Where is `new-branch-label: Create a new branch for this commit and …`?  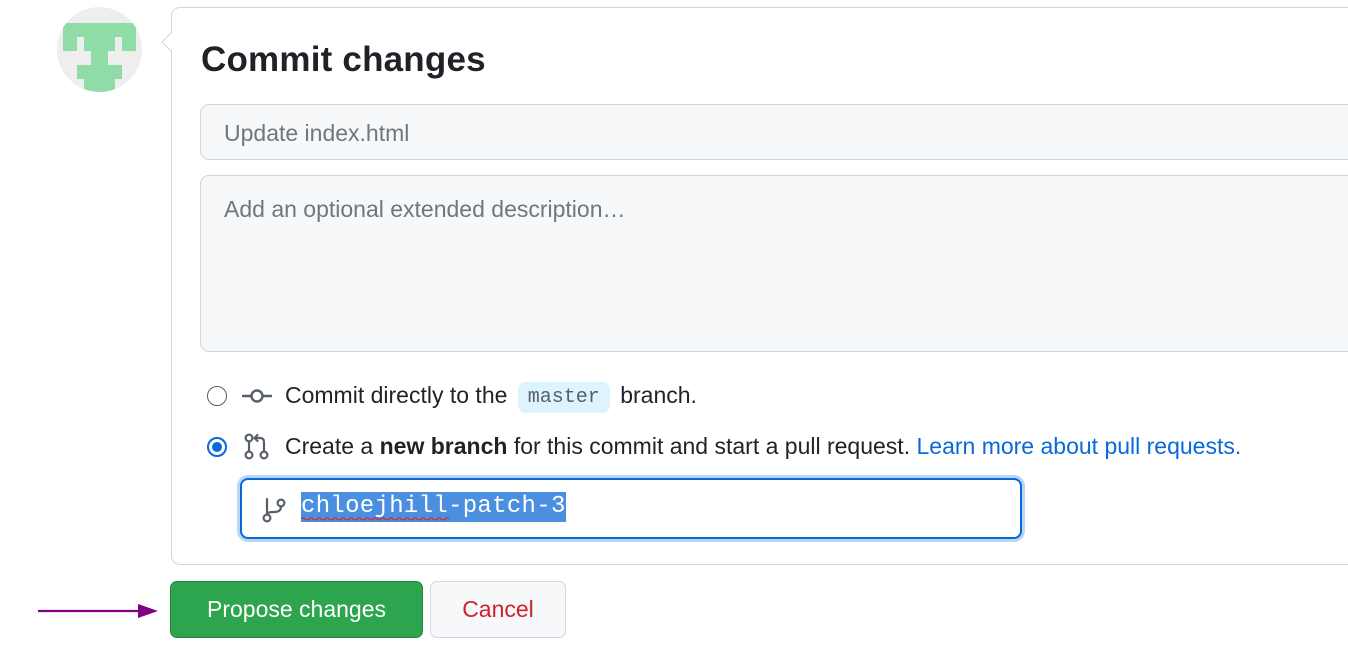
new-branch-label: Create a new branch for this commit and … is located at coordinates (763, 446).